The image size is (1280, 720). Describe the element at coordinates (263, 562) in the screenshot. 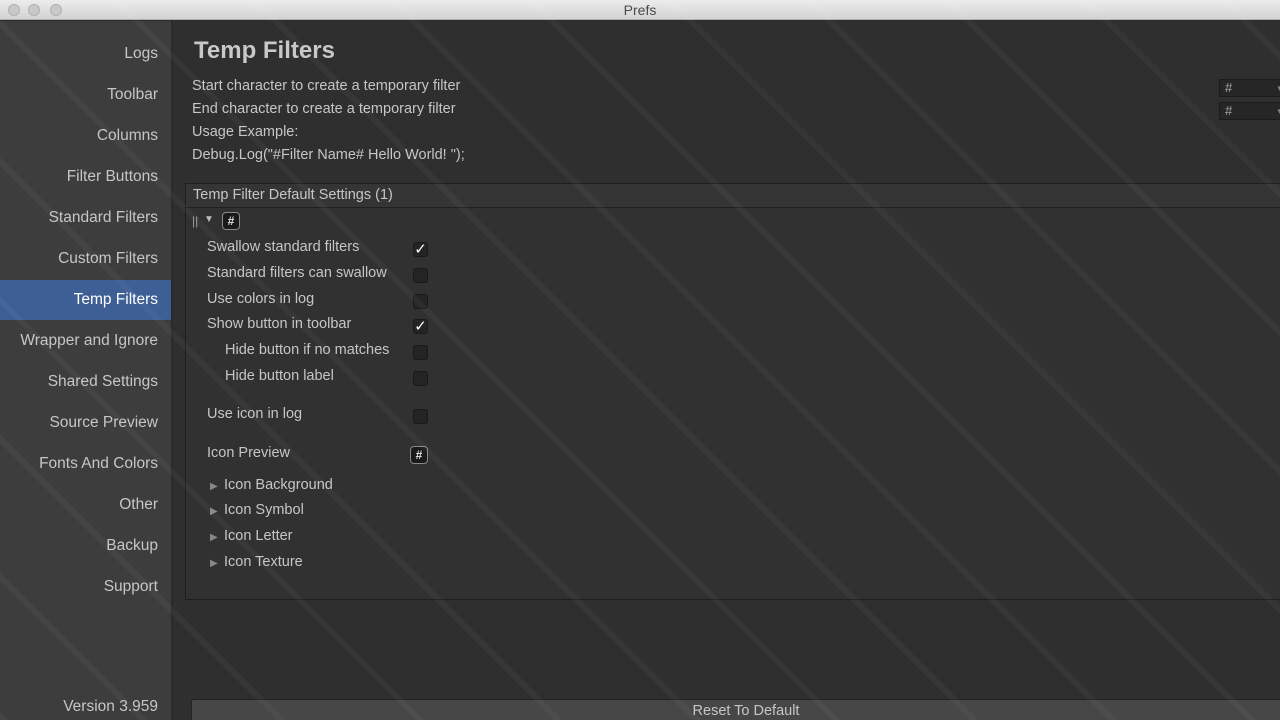

I see `foldout-label: Icon Texture` at that location.